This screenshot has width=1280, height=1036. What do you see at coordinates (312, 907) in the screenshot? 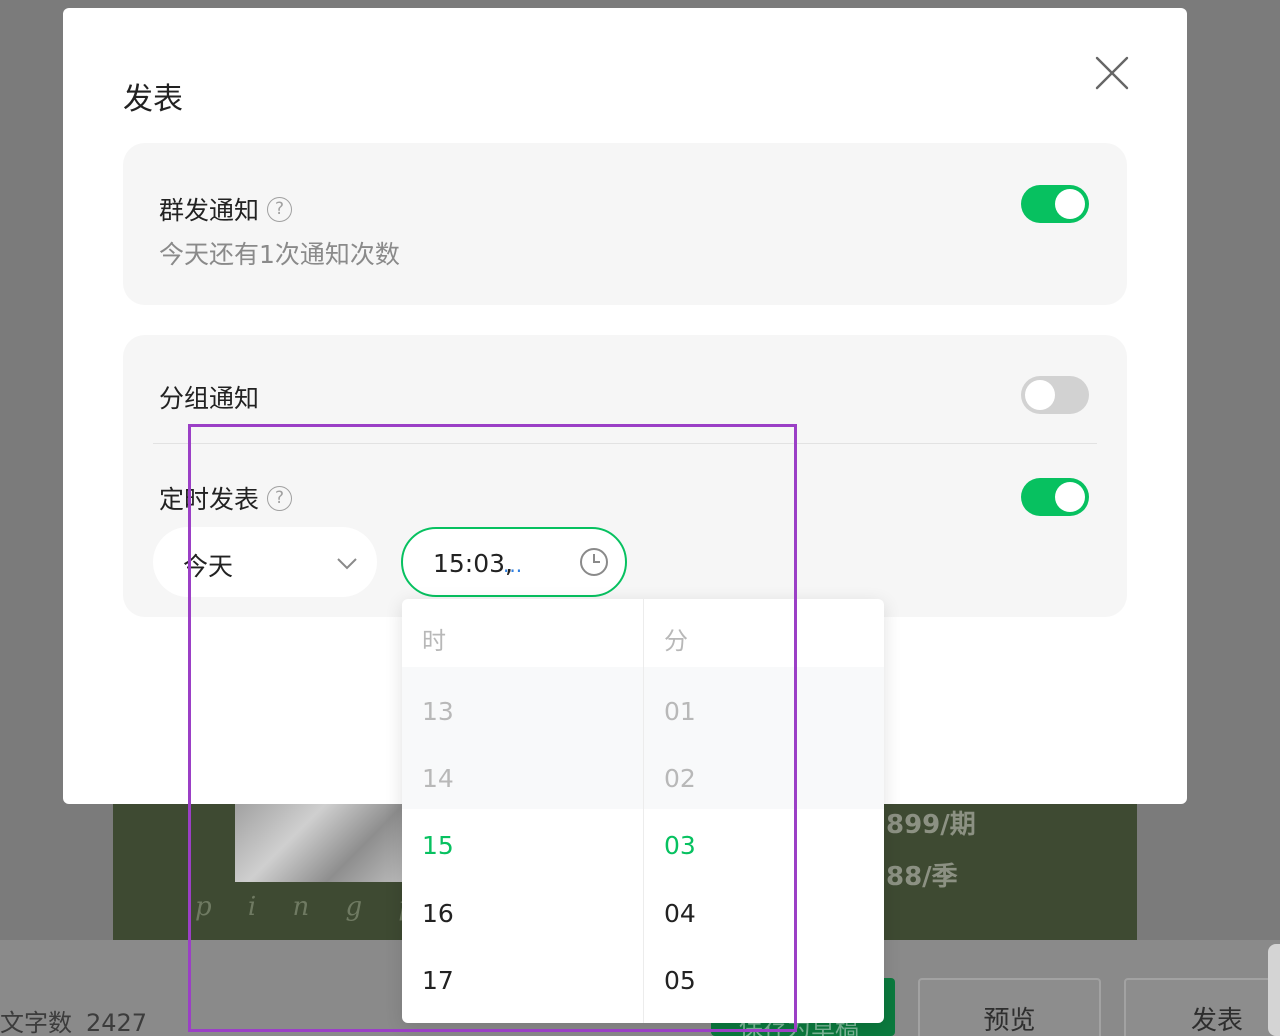
I see `background-script-text: p i n g p` at bounding box center [312, 907].